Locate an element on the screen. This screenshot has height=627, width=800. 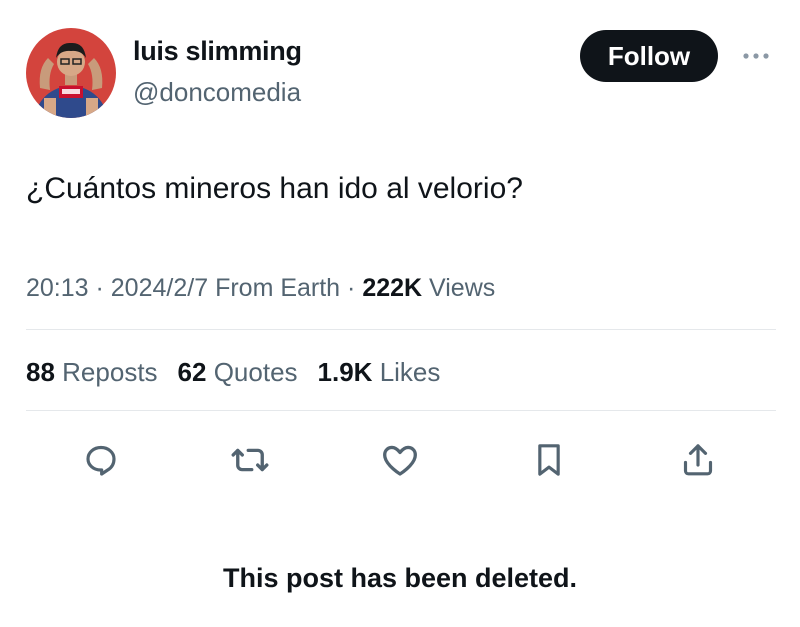
like-button is located at coordinates (400, 460).